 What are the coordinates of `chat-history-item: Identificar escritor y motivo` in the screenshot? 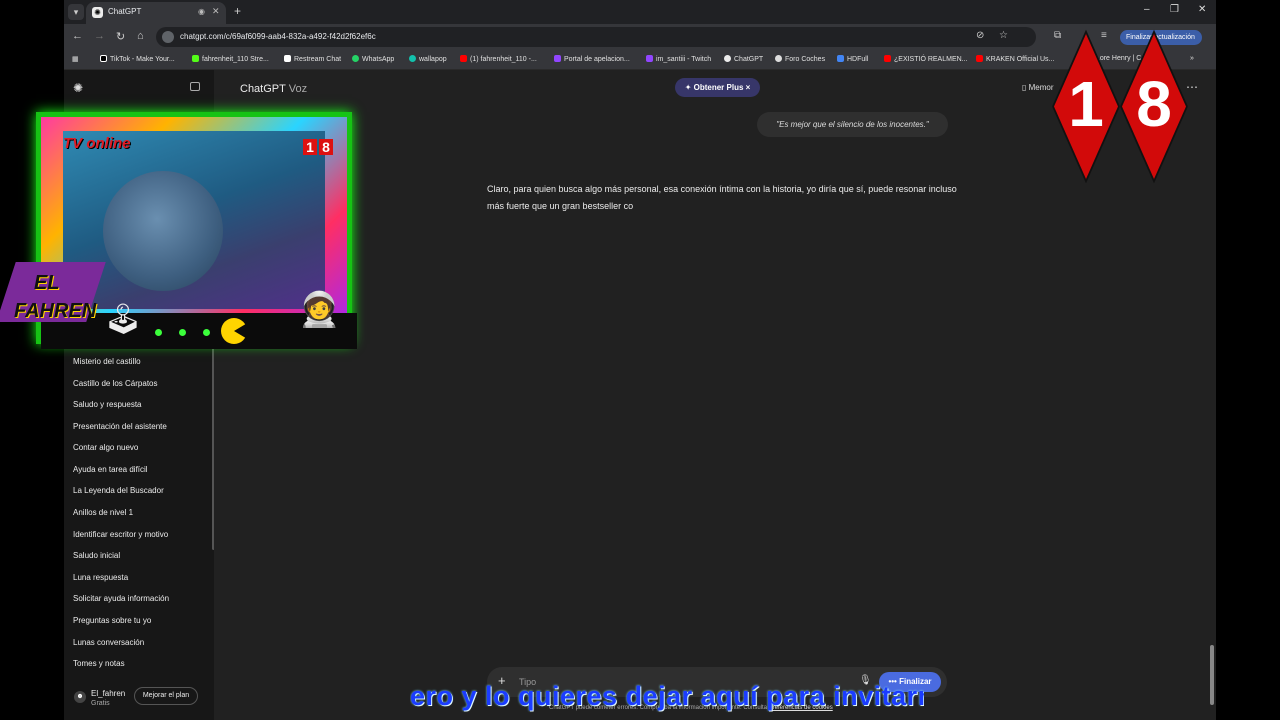 It's located at (120, 534).